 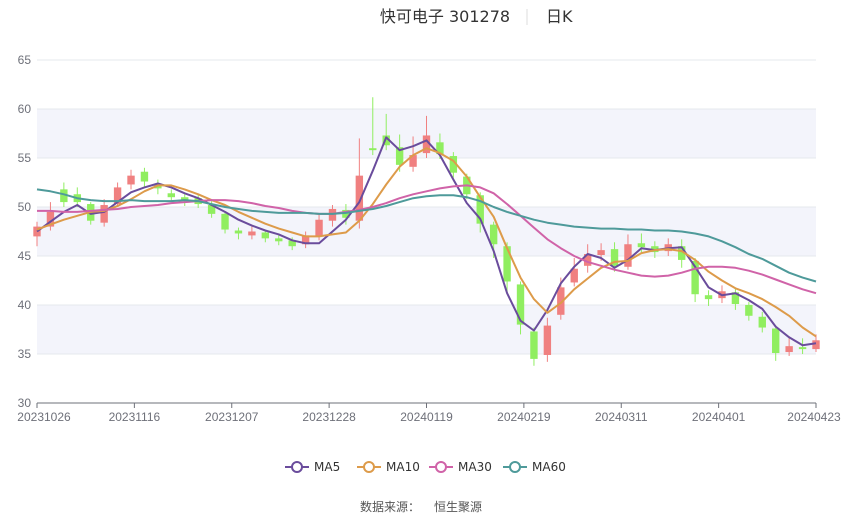 I want to click on legend-item-ma30: MA30, so click(x=460, y=467).